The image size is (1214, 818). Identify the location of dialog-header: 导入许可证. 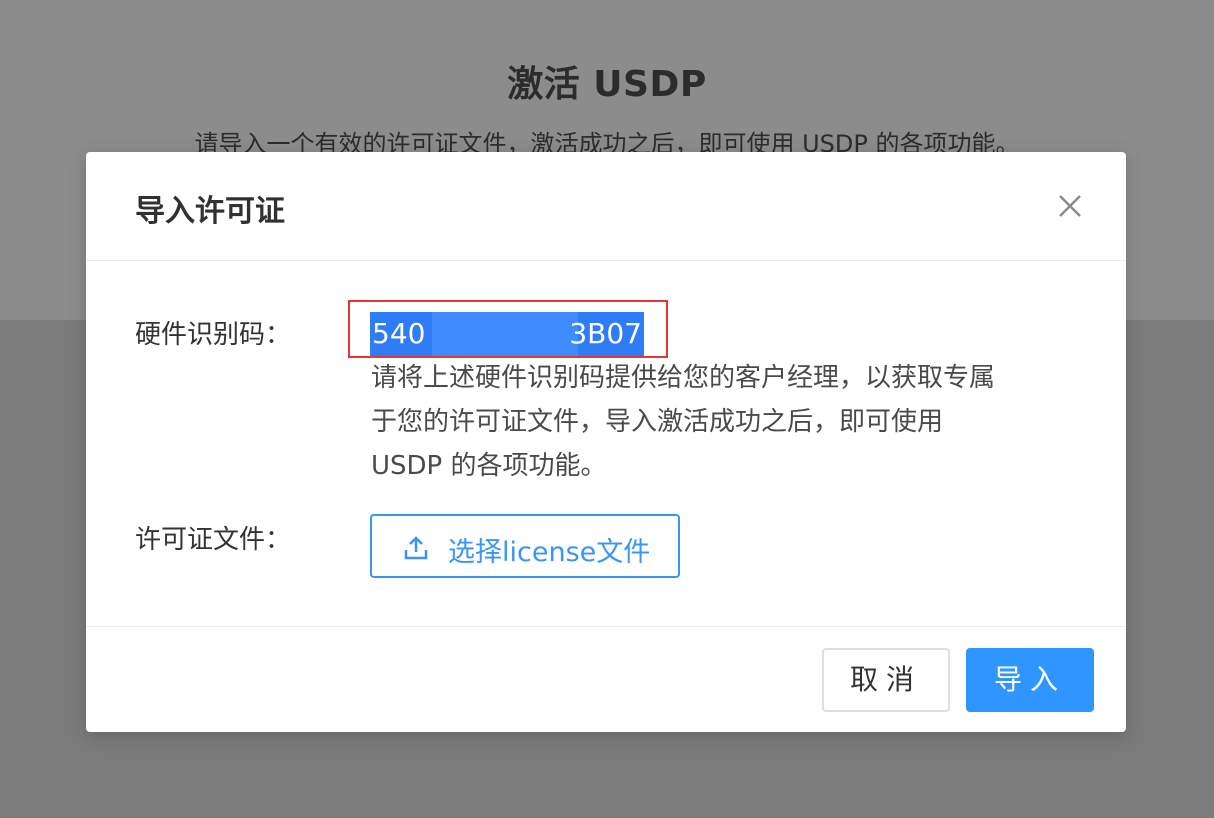
(606, 206).